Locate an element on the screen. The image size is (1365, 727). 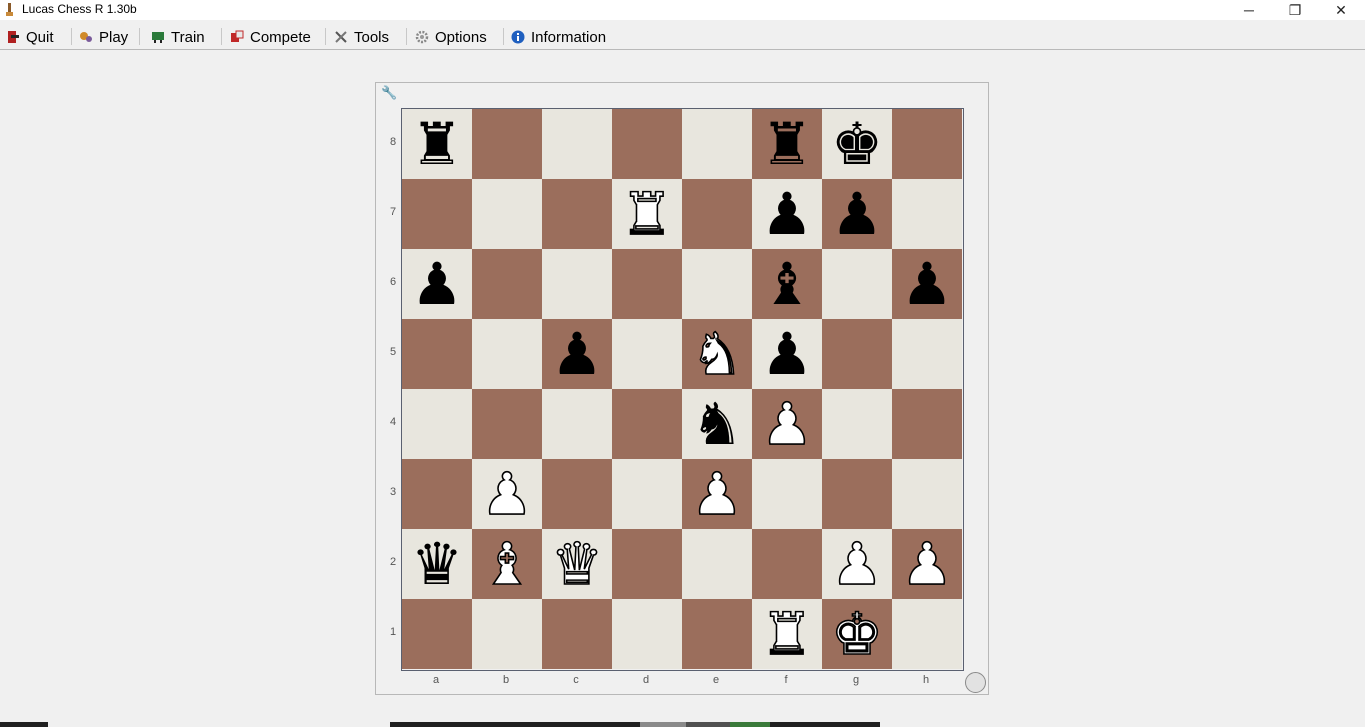
white-knight-icon: ♞ is located at coordinates (717, 354).